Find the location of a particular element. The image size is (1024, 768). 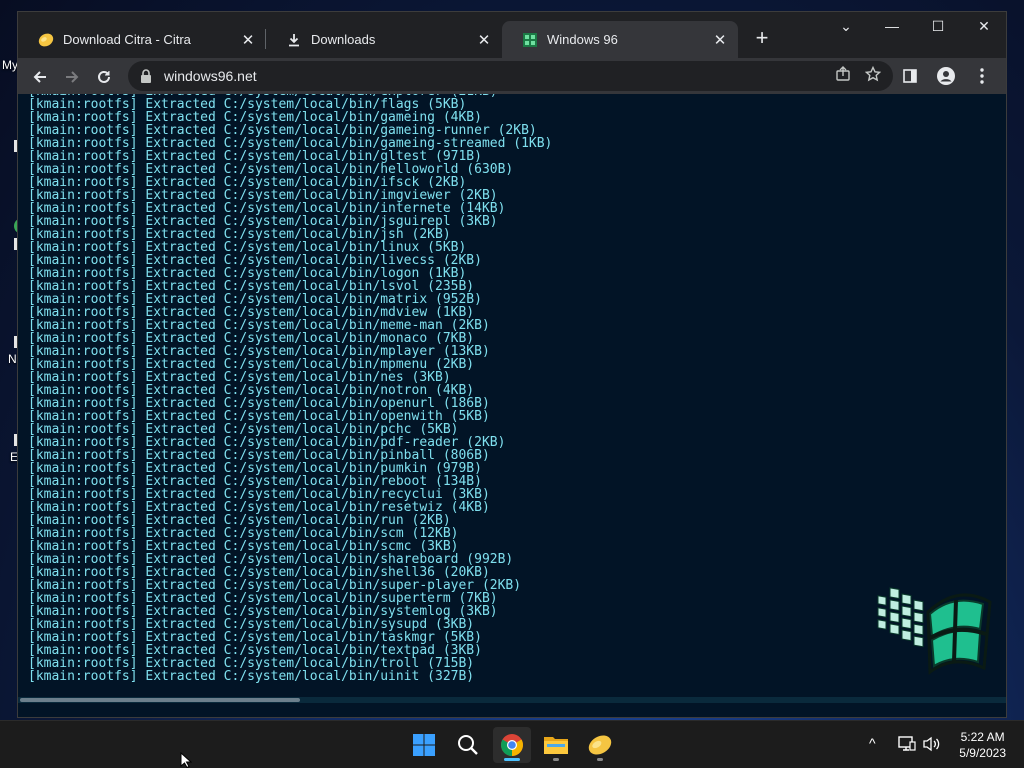

citra-app is located at coordinates (600, 745).